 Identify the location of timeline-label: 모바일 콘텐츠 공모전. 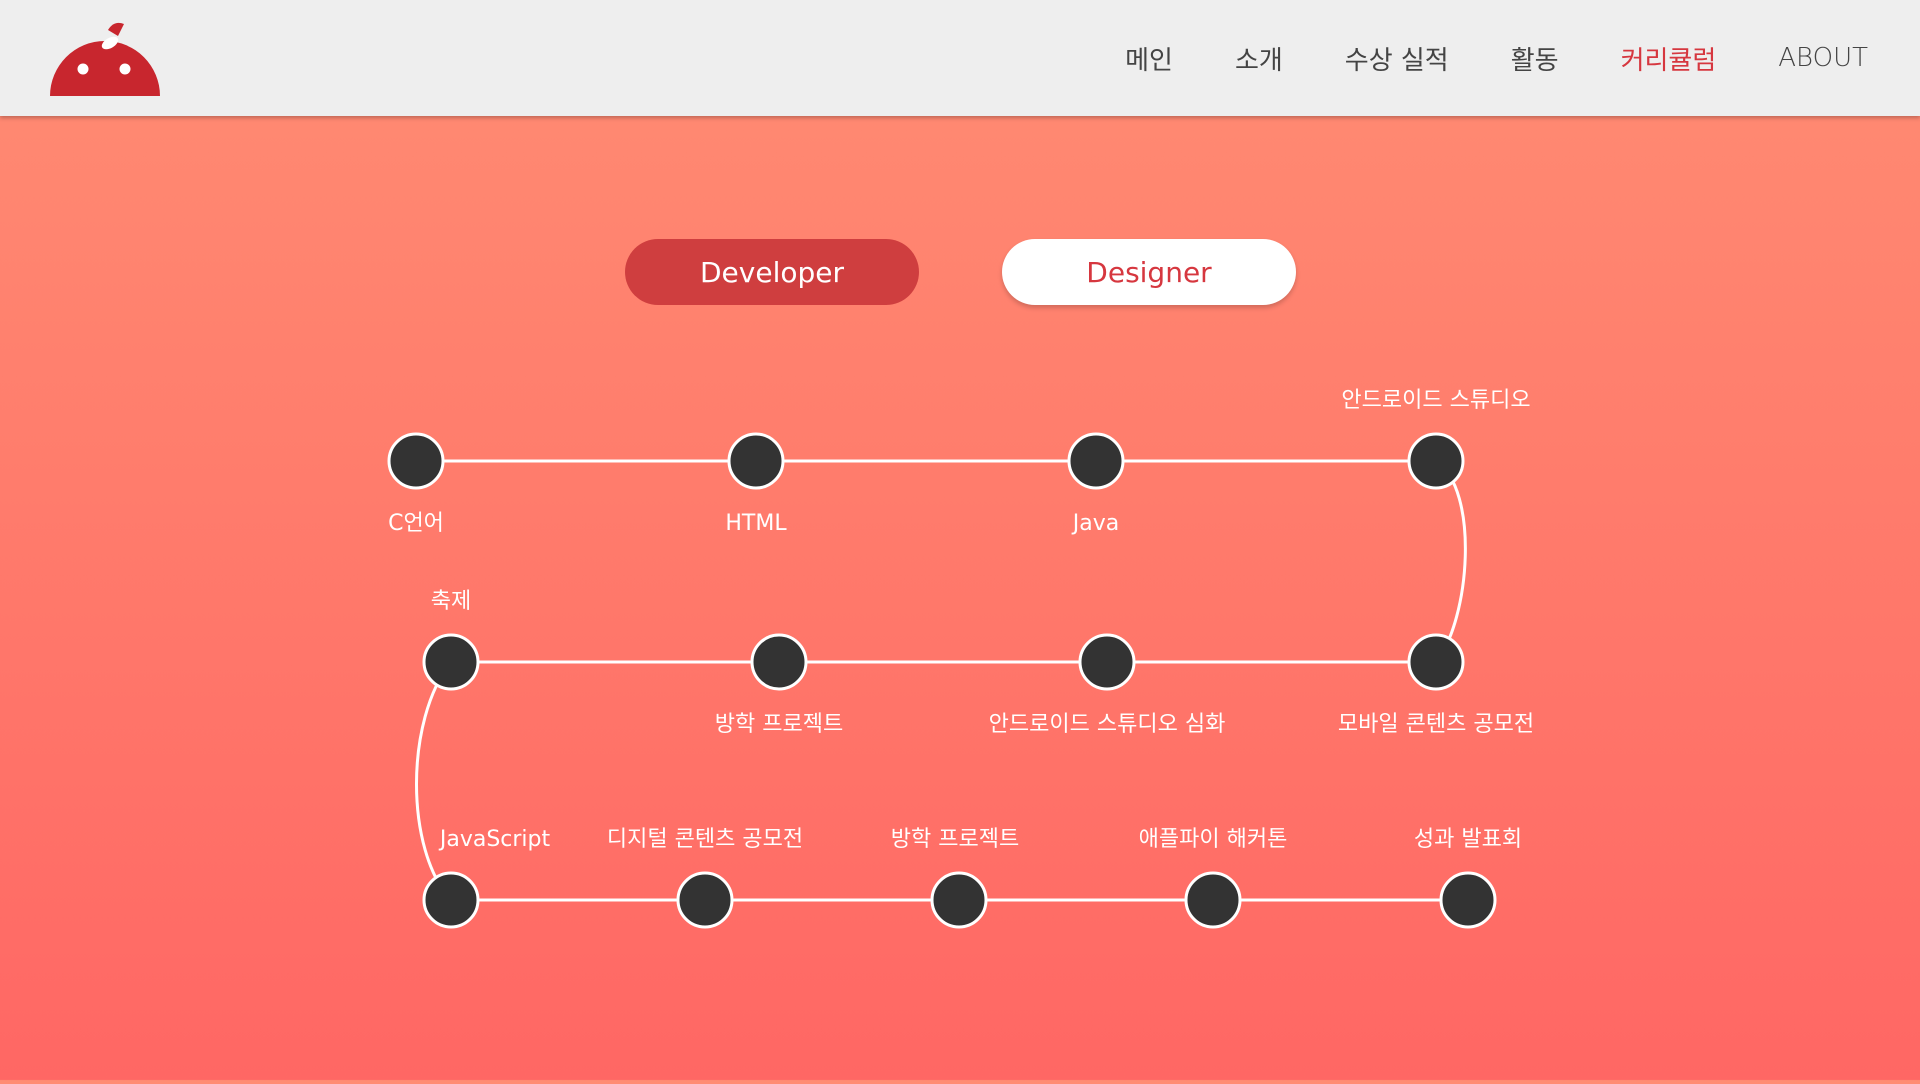
(1436, 724).